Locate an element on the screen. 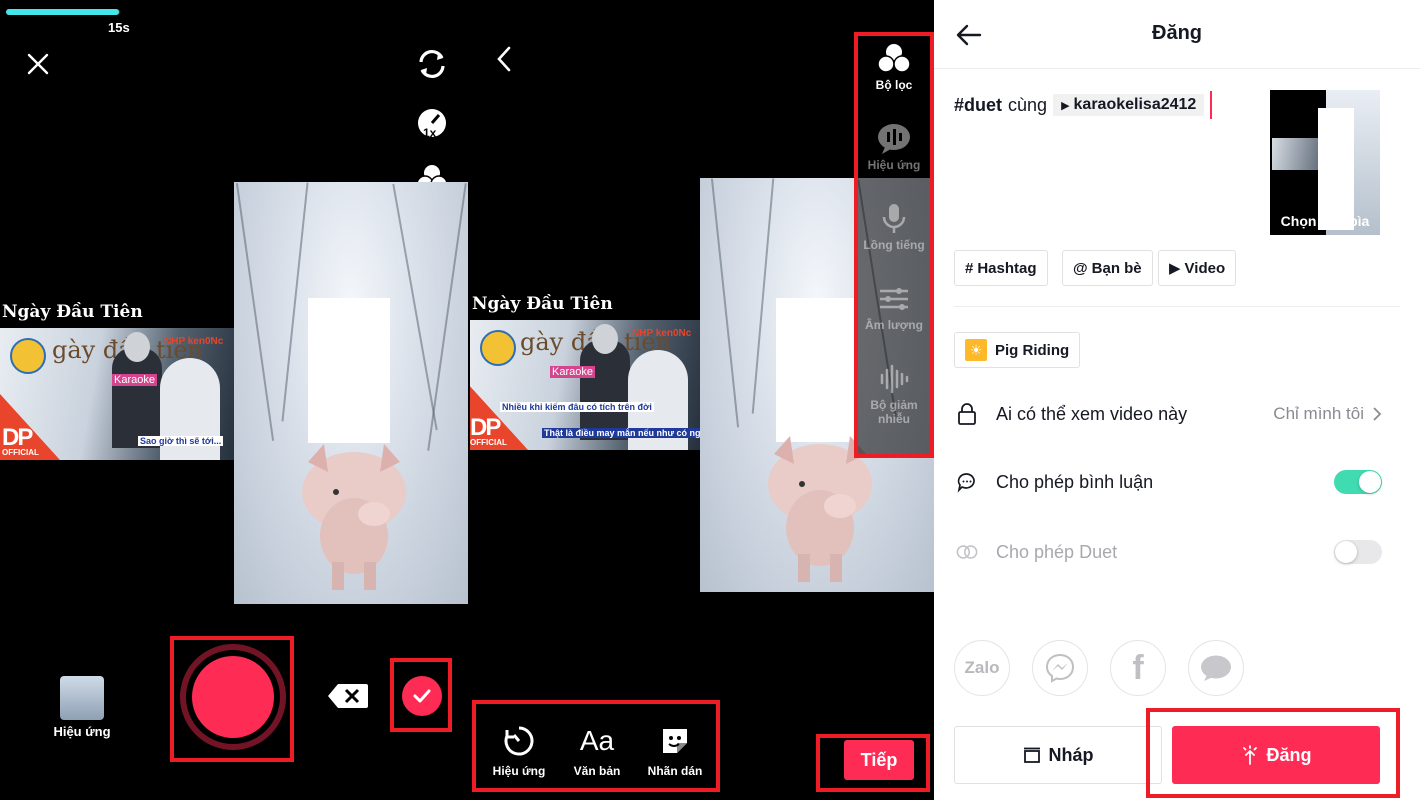 The image size is (1420, 800). caption-input: #duet cùng ▶ karaokelisa2412 is located at coordinates (1104, 105).